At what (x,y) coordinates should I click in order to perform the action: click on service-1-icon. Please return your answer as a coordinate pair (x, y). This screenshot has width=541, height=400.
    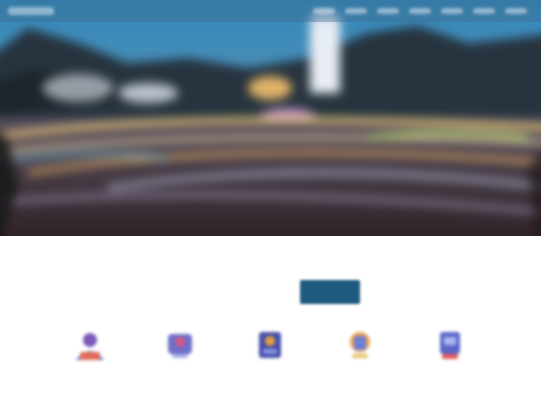
    Looking at the image, I should click on (90, 346).